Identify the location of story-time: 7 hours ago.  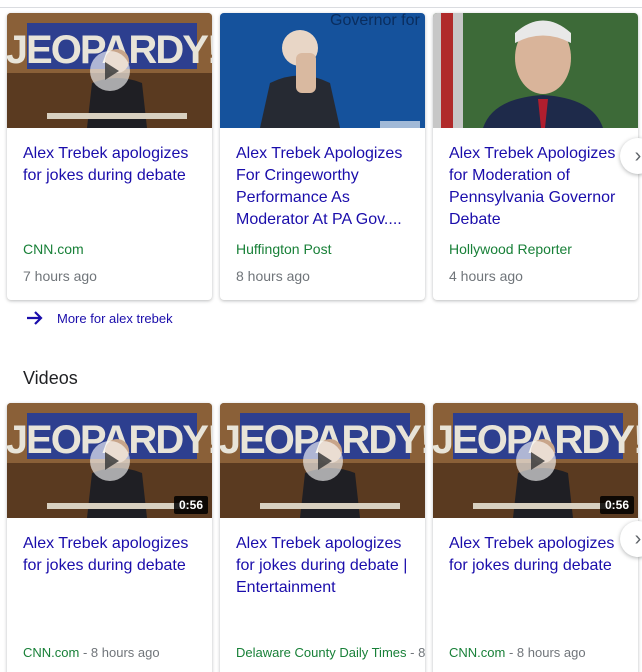
(60, 276).